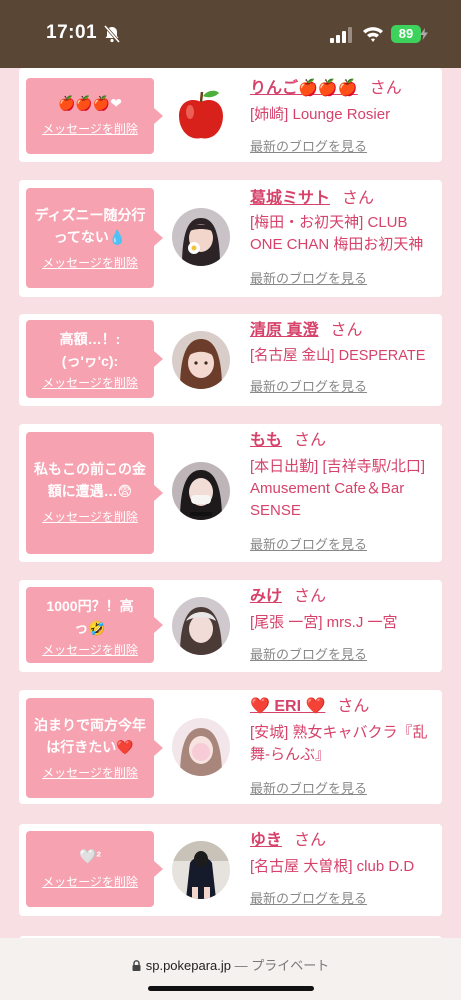  What do you see at coordinates (290, 198) in the screenshot?
I see `sender-name-link: 葛城ミサト` at bounding box center [290, 198].